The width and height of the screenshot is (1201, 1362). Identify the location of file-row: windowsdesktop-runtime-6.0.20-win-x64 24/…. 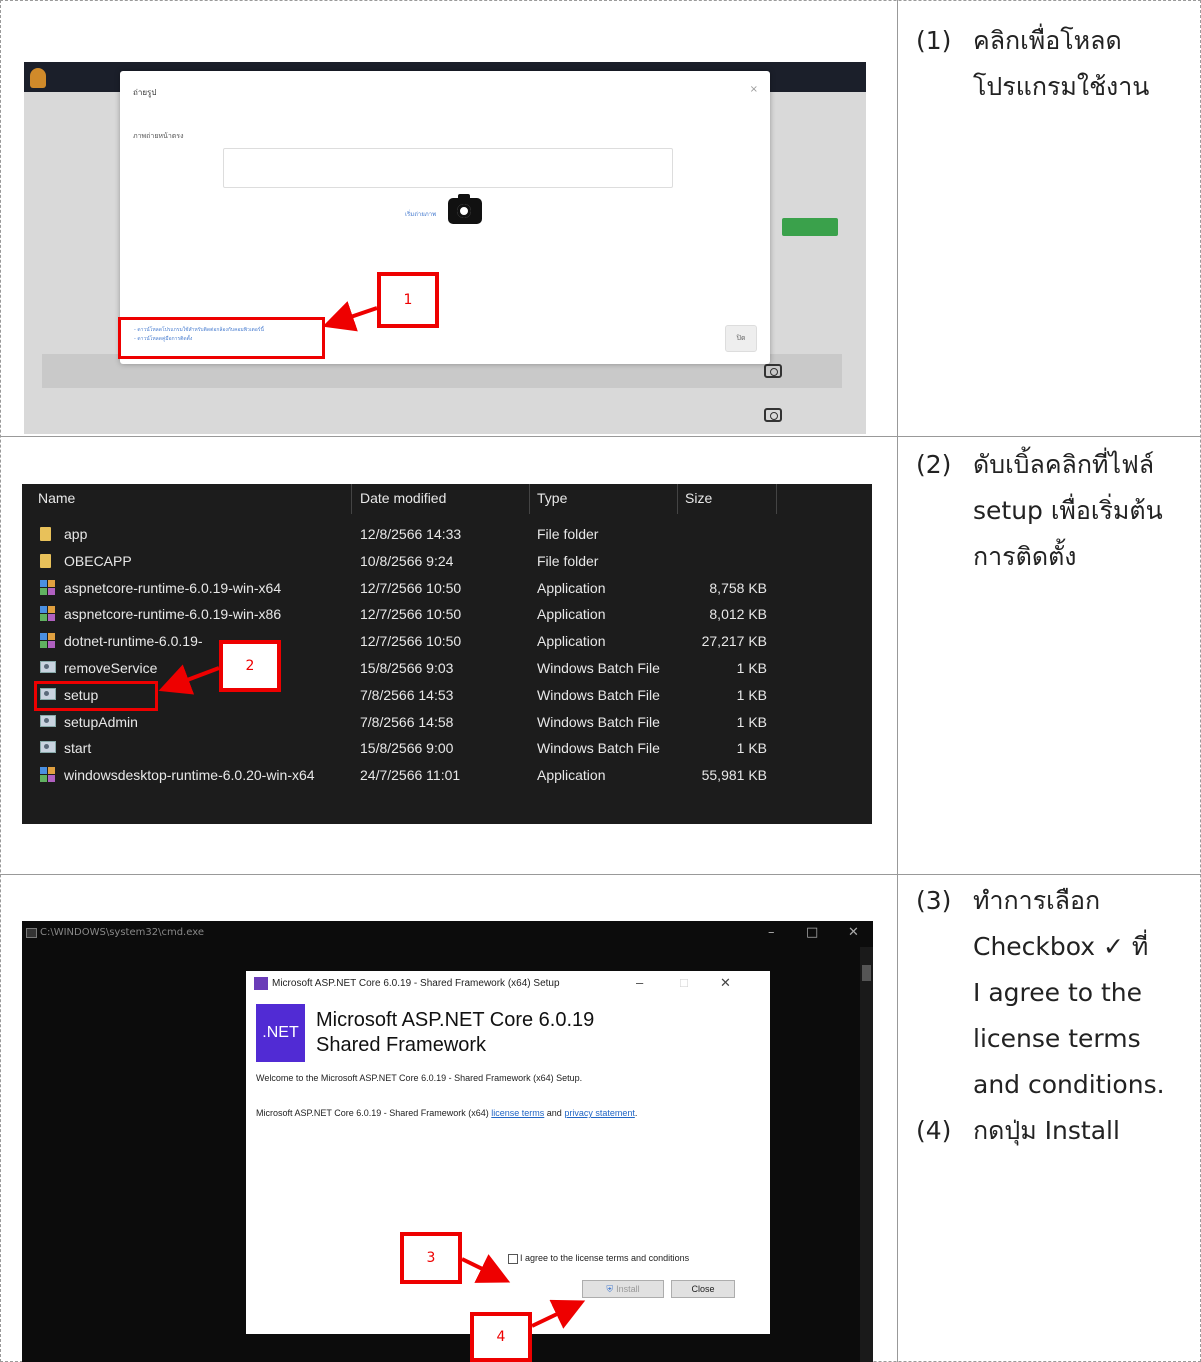
(447, 776).